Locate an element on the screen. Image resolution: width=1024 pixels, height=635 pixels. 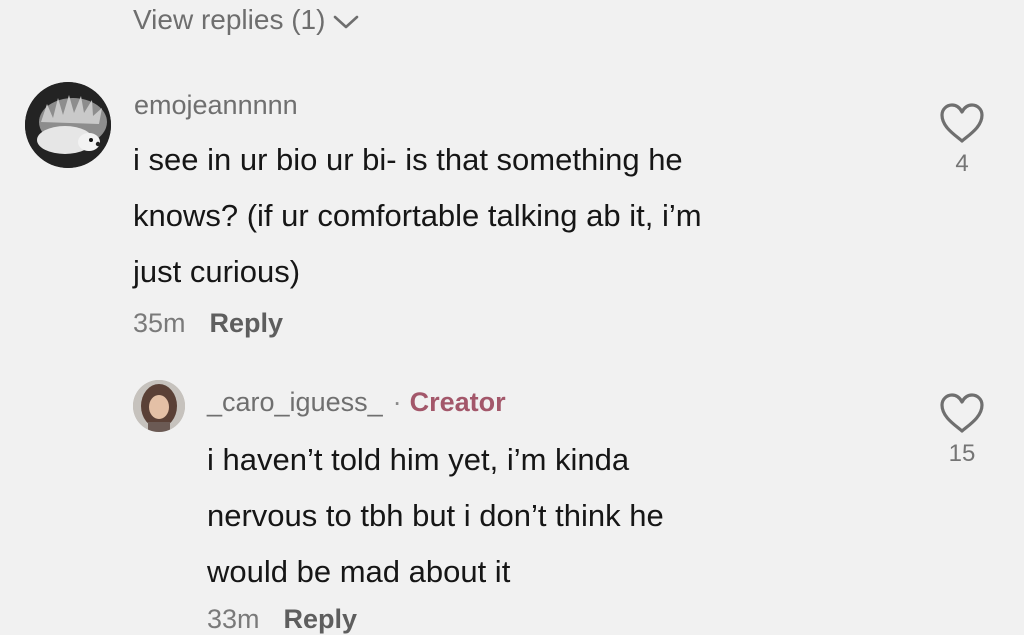
reply-avatar is located at coordinates (159, 406).